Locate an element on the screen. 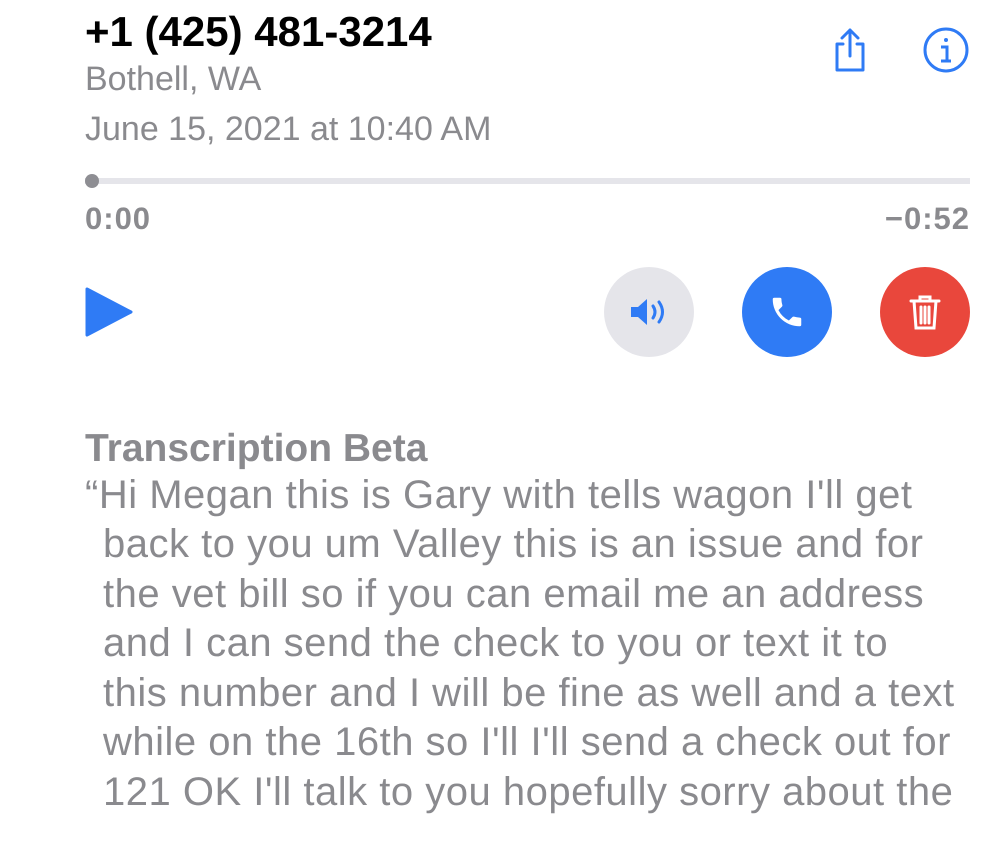  play-button is located at coordinates (109, 311).